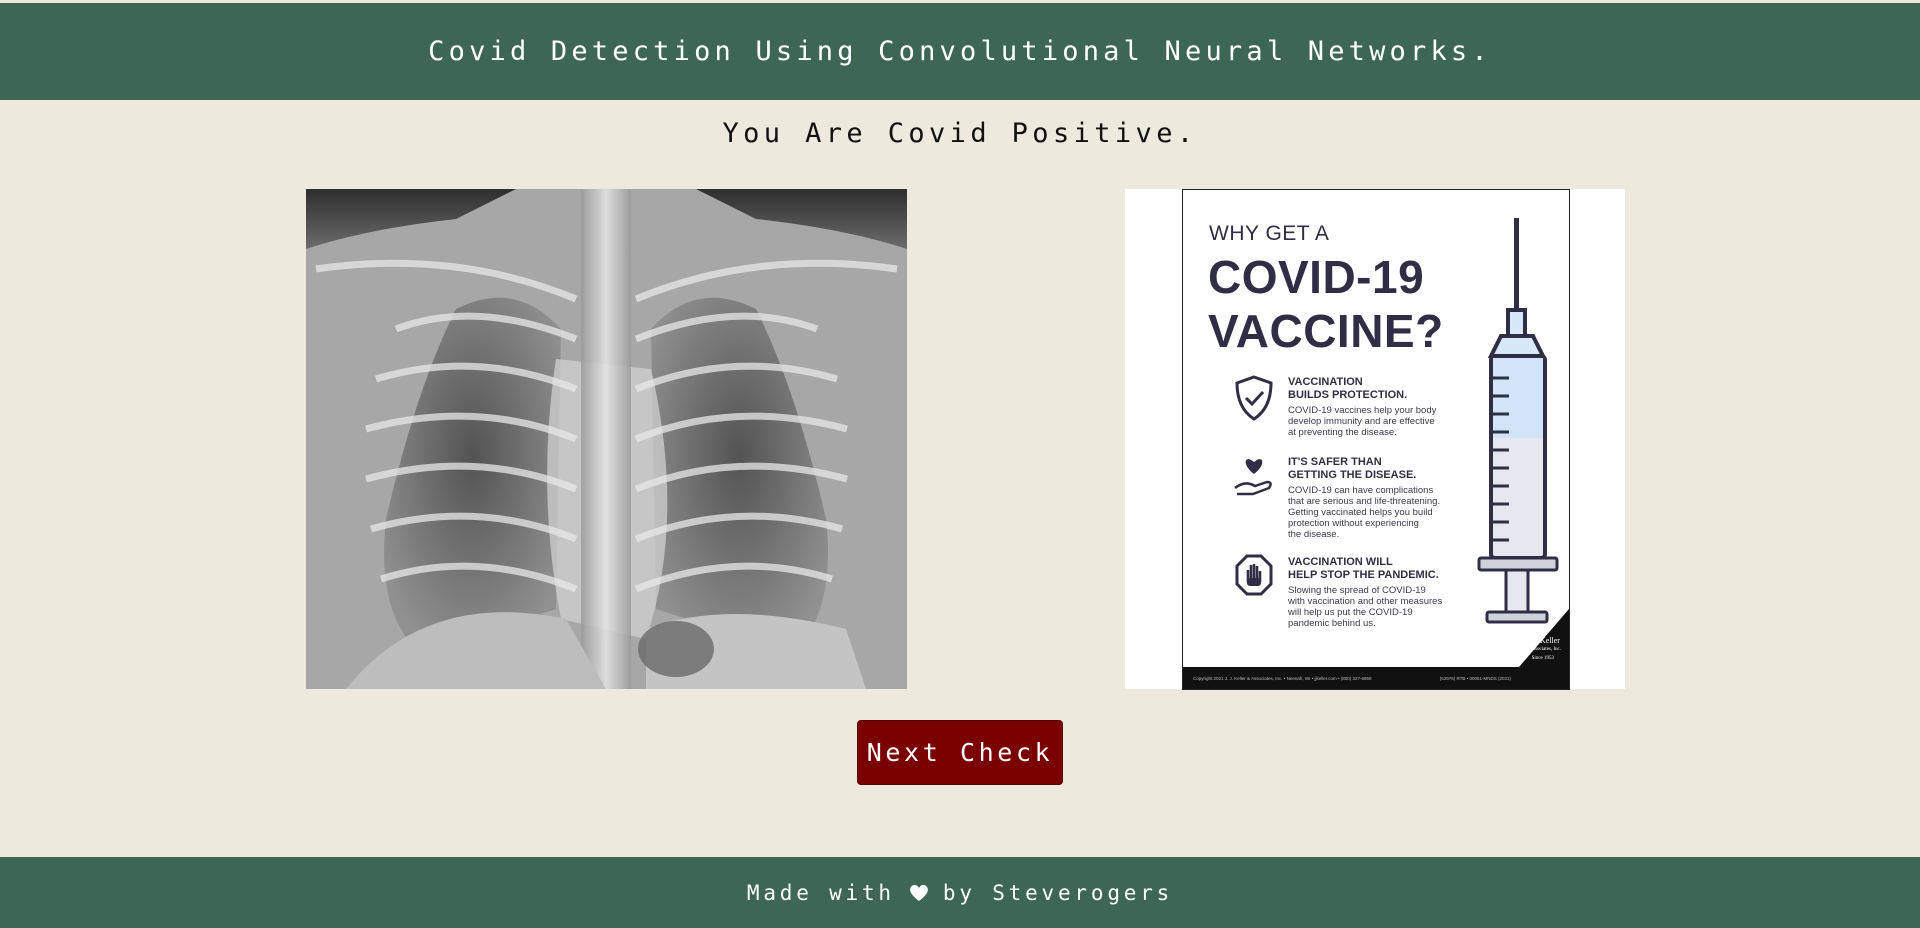 The image size is (1920, 928). I want to click on section-3-line: with vaccination and other measures, so click(1365, 601).